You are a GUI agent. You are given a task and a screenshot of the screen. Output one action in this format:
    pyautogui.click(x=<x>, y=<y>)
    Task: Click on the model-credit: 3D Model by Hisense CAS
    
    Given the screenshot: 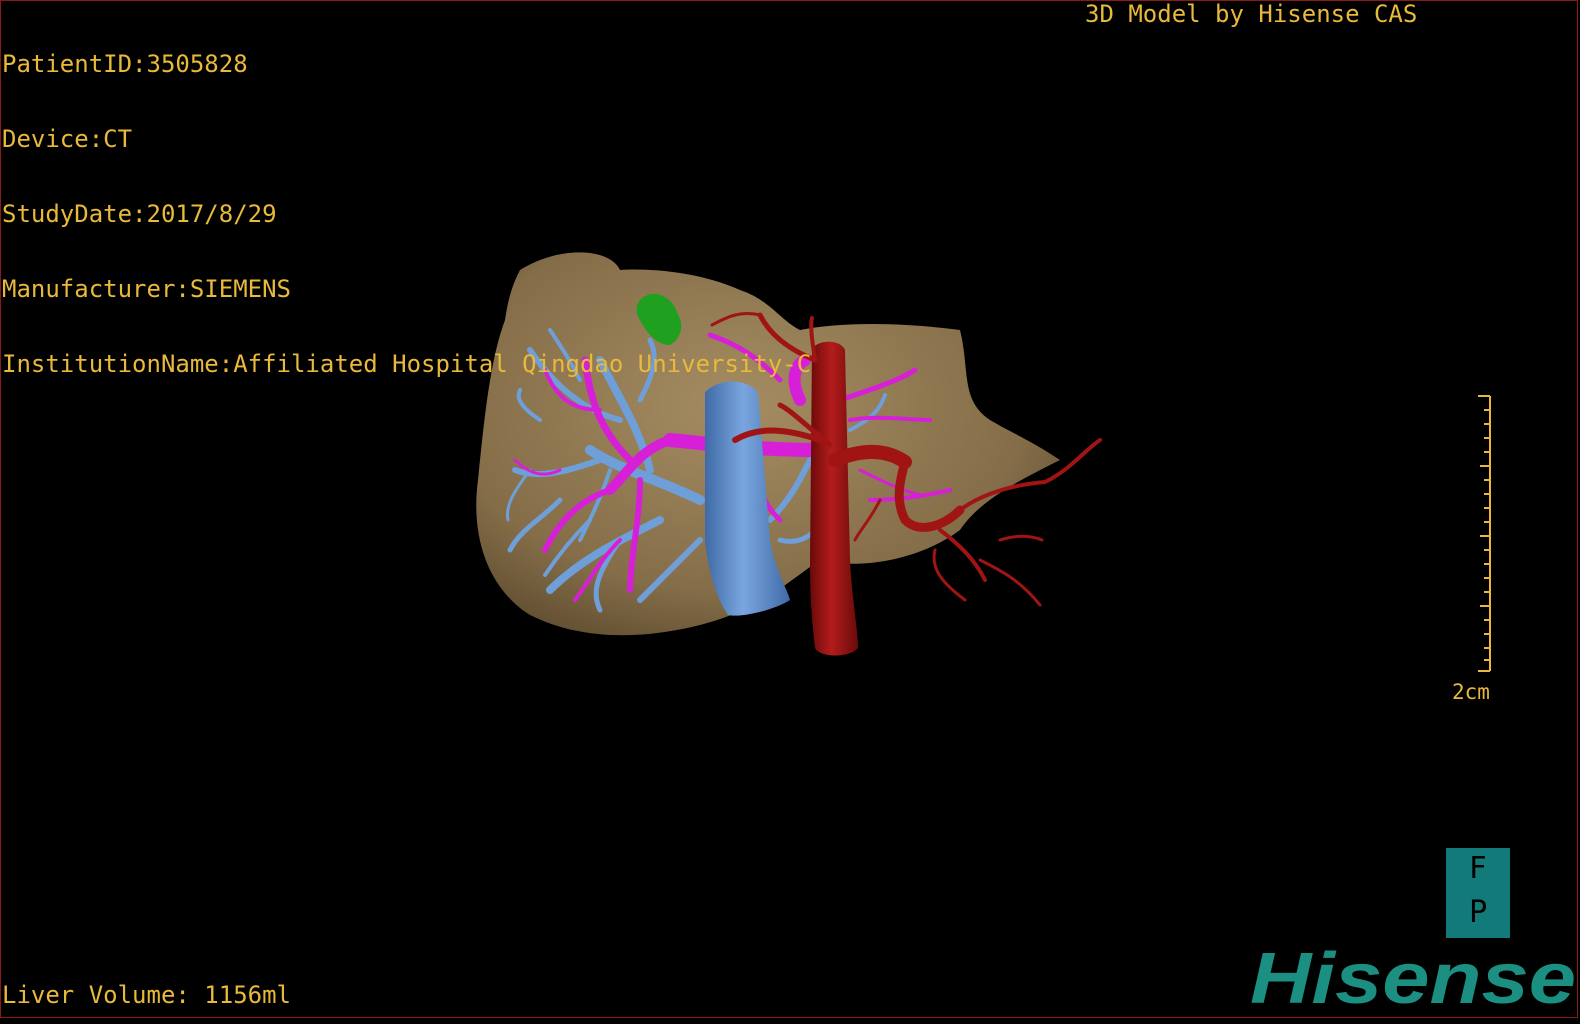 What is the action you would take?
    pyautogui.click(x=1251, y=14)
    